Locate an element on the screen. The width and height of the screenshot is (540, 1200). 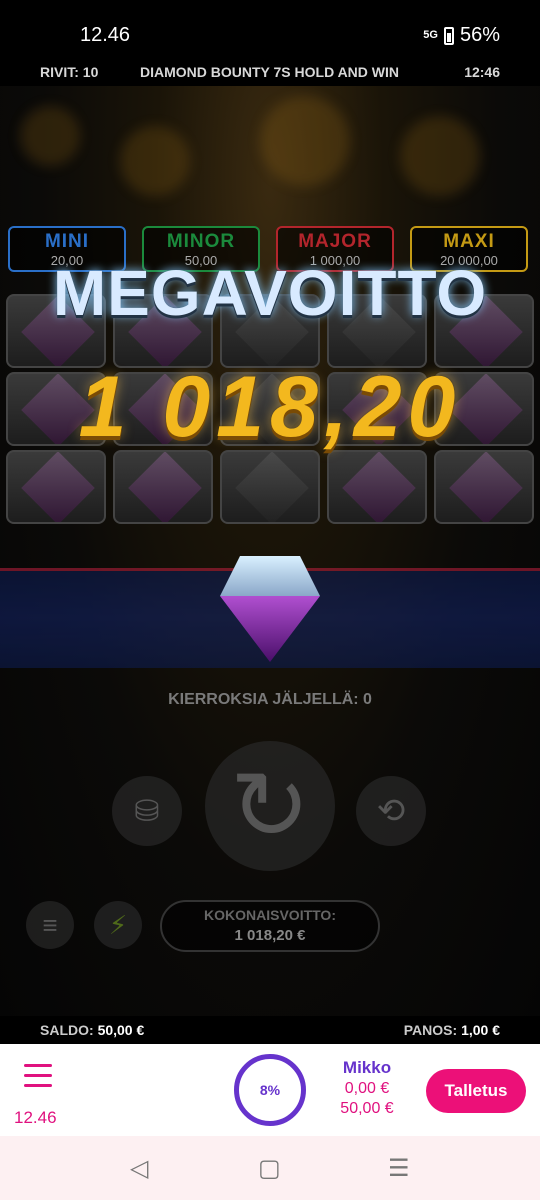
total-win-box: KOKONAISVOITTO: 1 018,20 € is located at coordinates (270, 926).